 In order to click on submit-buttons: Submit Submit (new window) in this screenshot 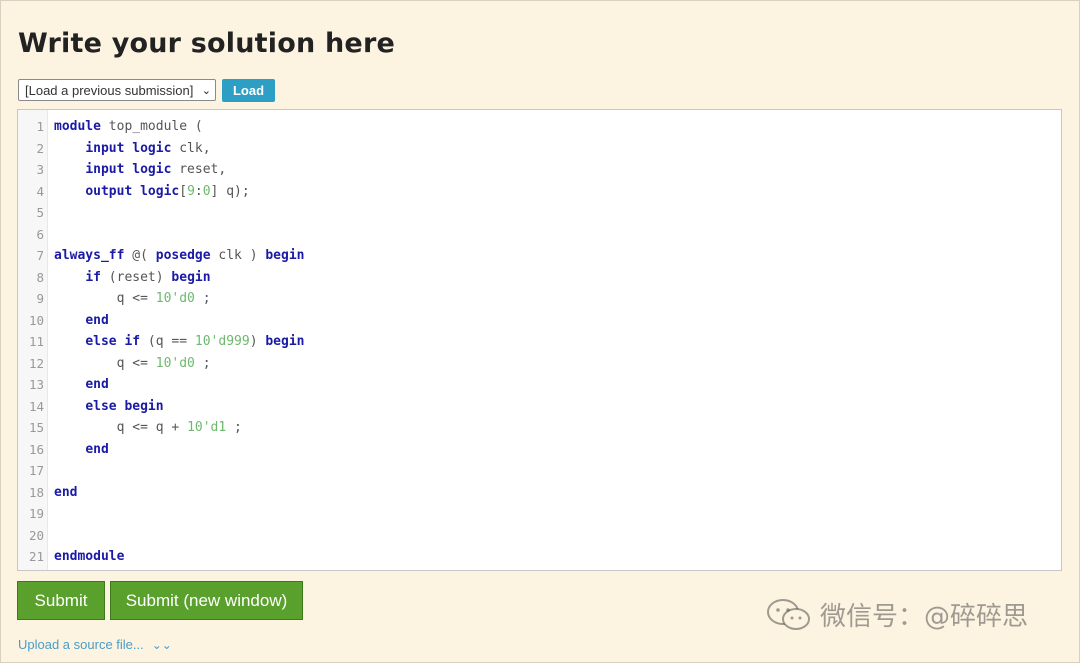, I will do `click(160, 600)`.